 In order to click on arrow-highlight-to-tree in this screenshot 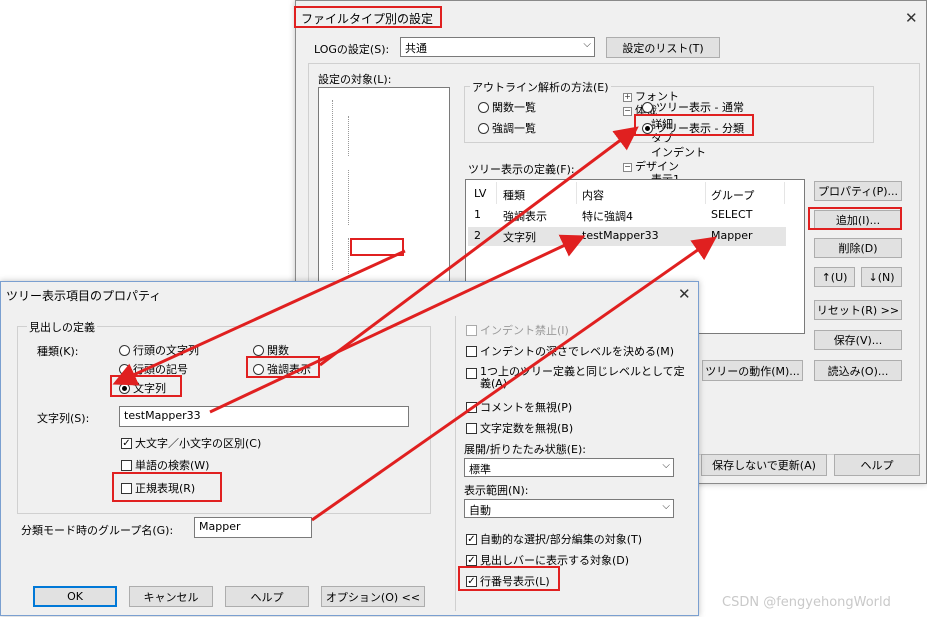, I will do `click(479, 246)`.